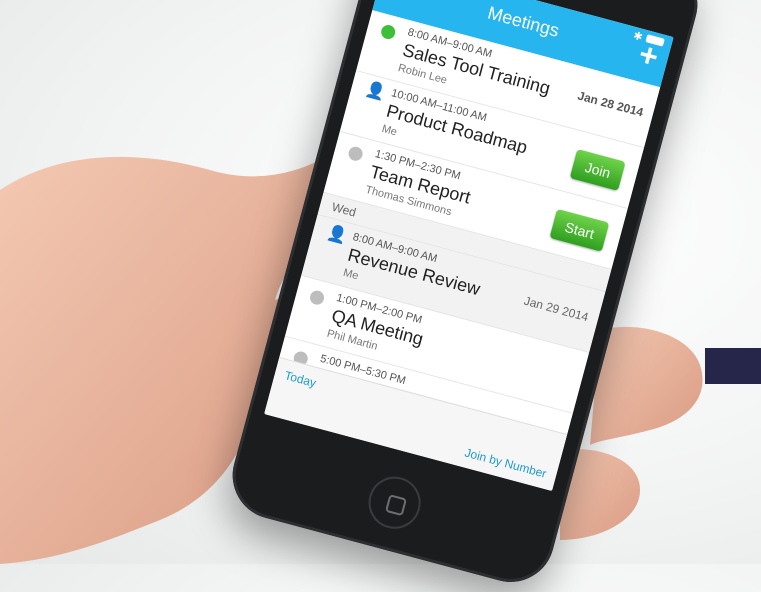 The image size is (761, 592). What do you see at coordinates (344, 209) in the screenshot?
I see `day-label: Wed` at bounding box center [344, 209].